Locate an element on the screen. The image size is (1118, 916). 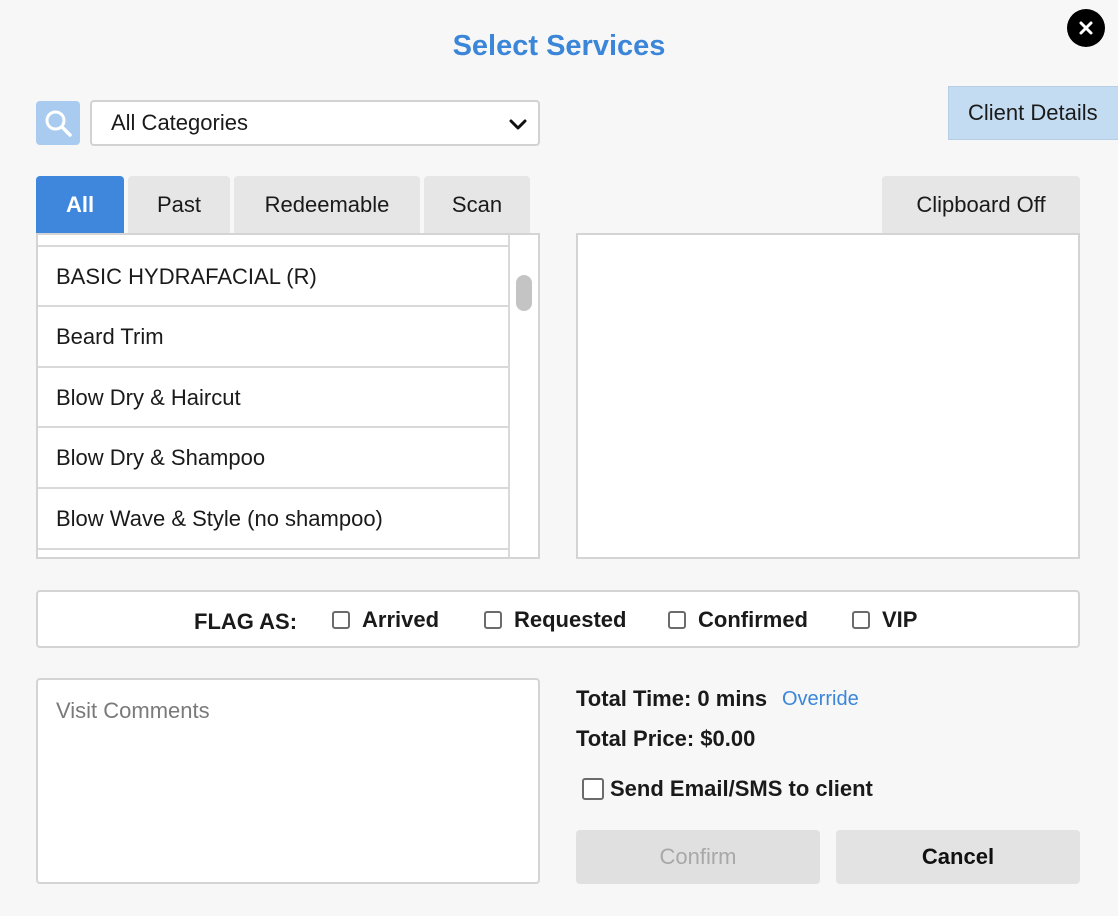
close-button is located at coordinates (1086, 28).